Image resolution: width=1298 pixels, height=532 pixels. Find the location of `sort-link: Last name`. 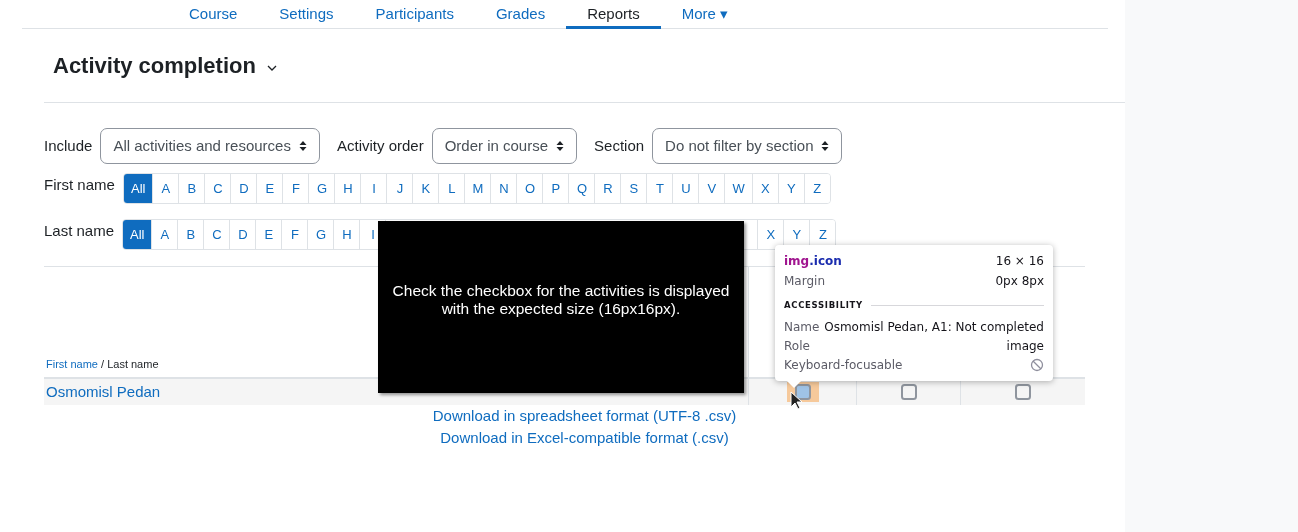

sort-link: Last name is located at coordinates (133, 363).